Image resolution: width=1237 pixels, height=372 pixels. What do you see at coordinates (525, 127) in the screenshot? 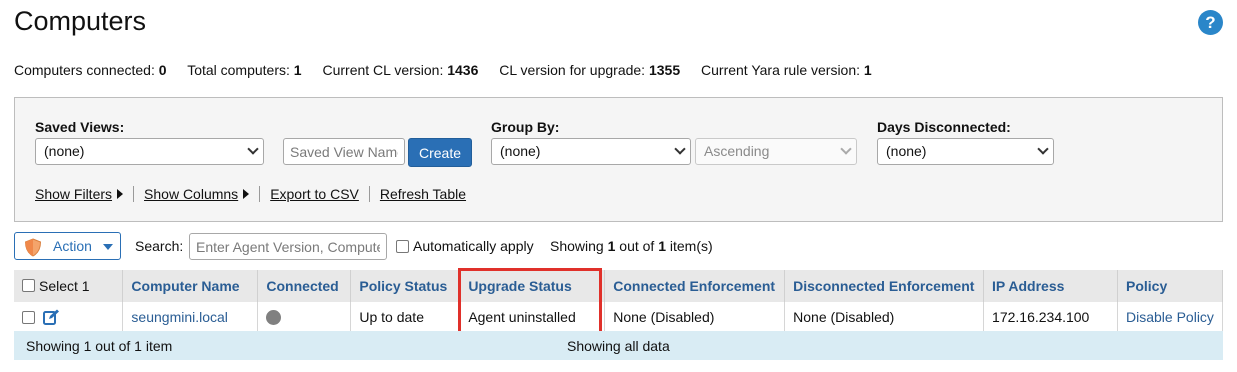
I see `group-by-label: Group By:` at bounding box center [525, 127].